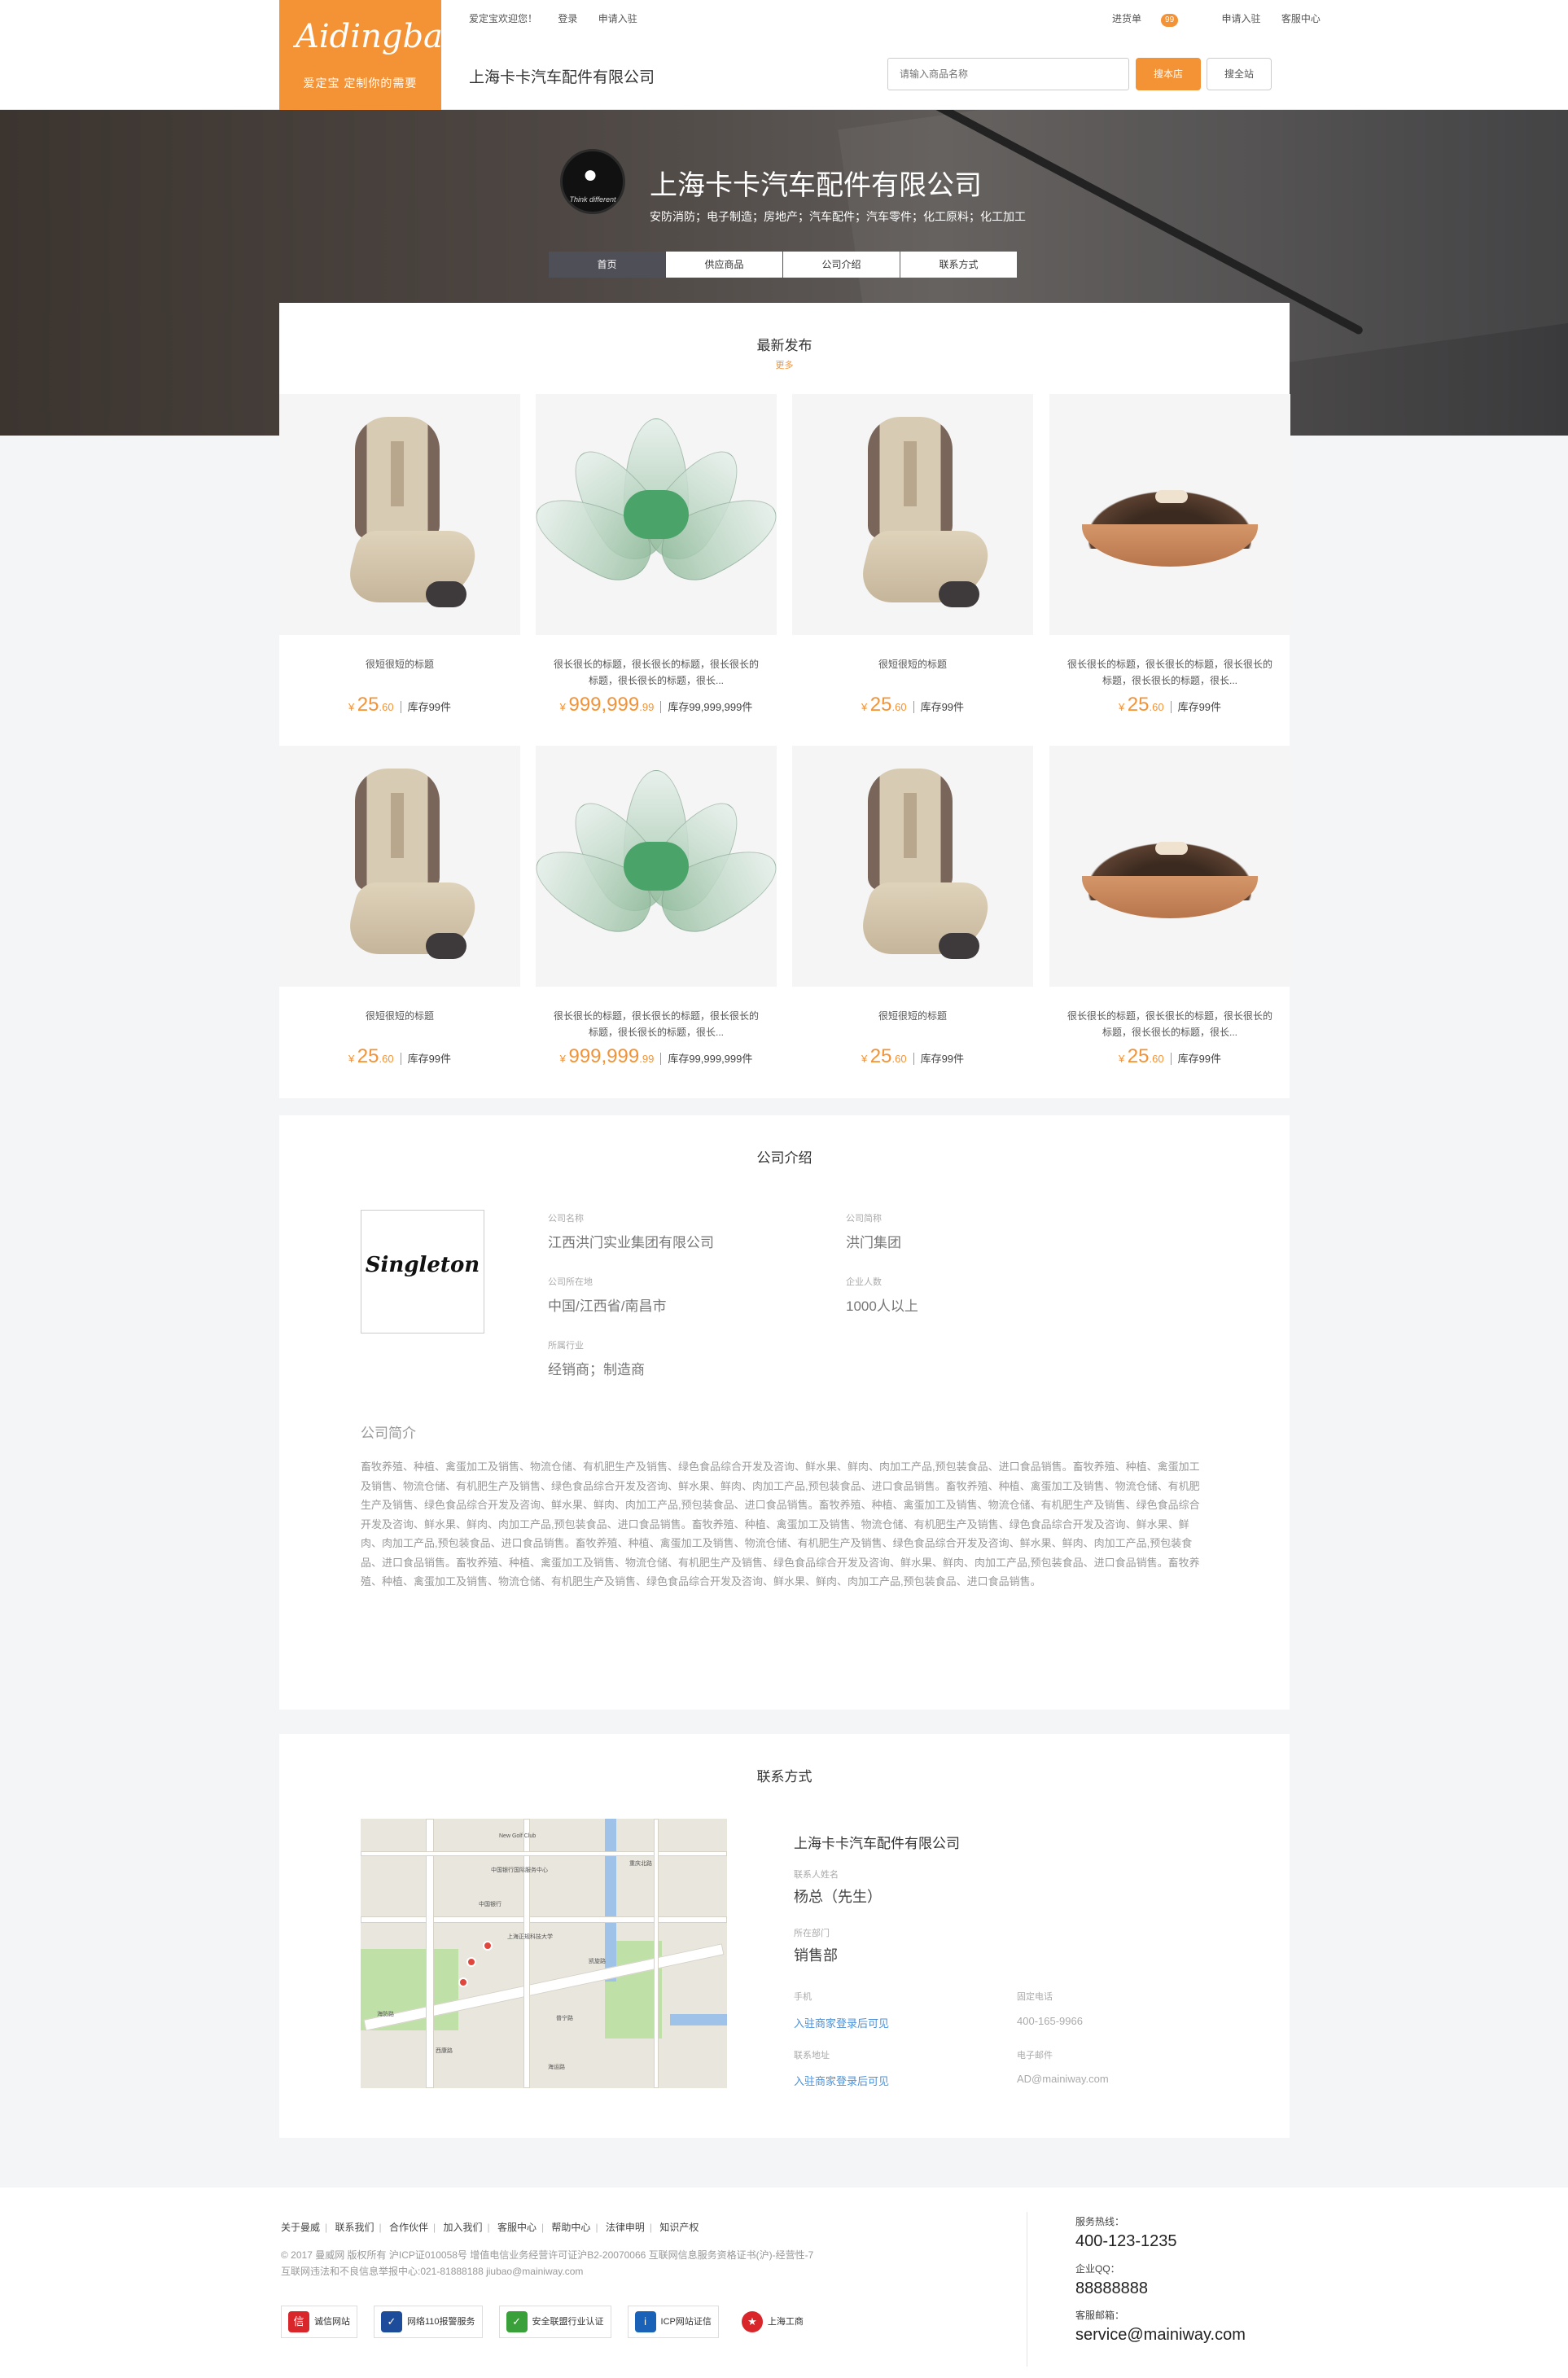 This screenshot has height=2378, width=1568. Describe the element at coordinates (1100, 2221) in the screenshot. I see `hotline-label: 服务热线：` at that location.